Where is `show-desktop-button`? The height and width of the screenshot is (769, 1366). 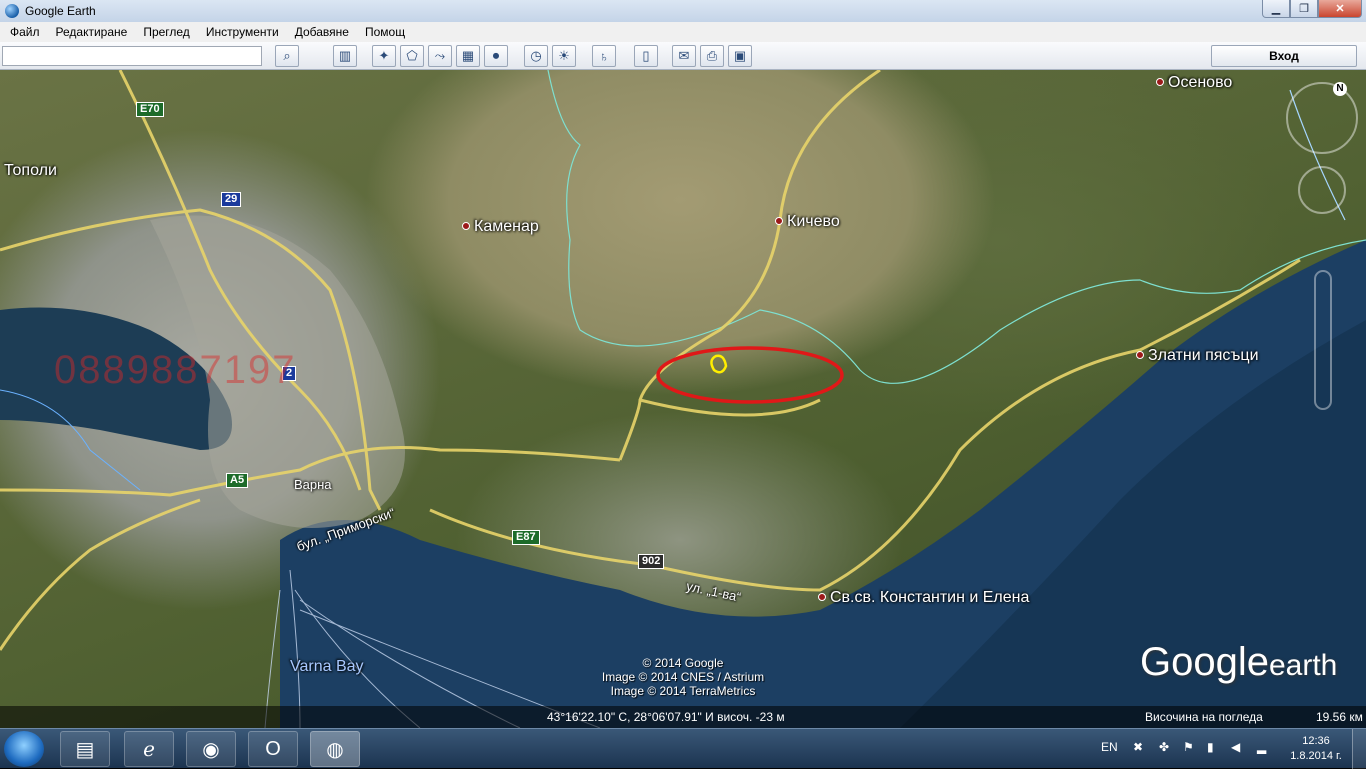
show-desktop-button is located at coordinates (1359, 749).